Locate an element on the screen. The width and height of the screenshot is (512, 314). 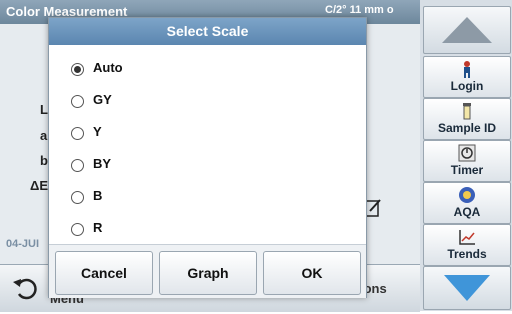
aqa-button: AQA is located at coordinates (467, 203).